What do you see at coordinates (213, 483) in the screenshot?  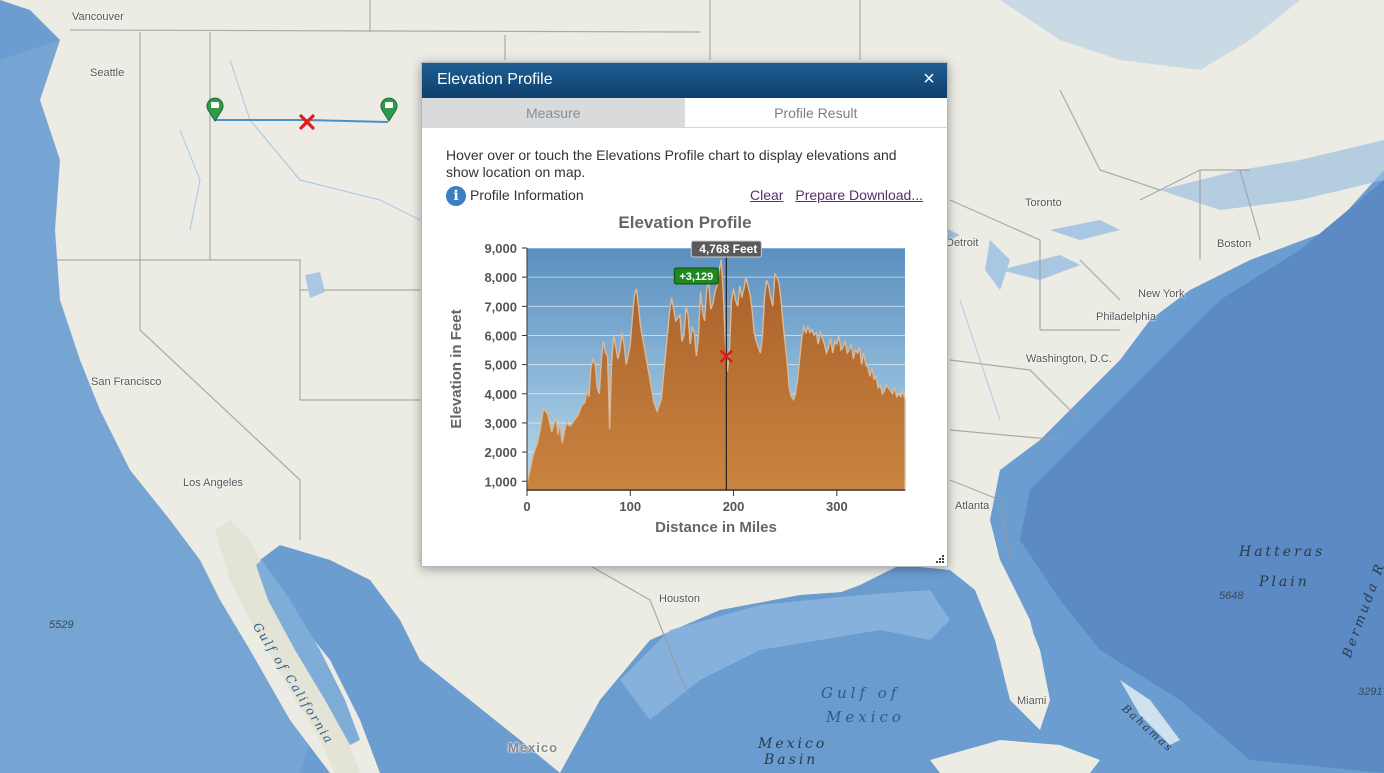 I see `city-label-los-angeles: Los Angeles` at bounding box center [213, 483].